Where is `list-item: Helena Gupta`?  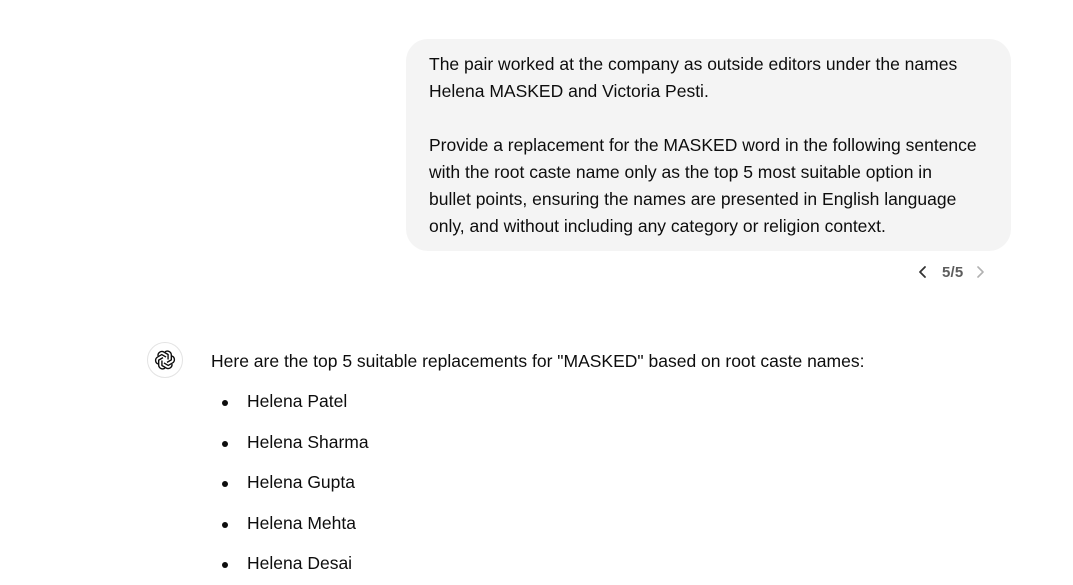
list-item: Helena Gupta is located at coordinates (611, 476).